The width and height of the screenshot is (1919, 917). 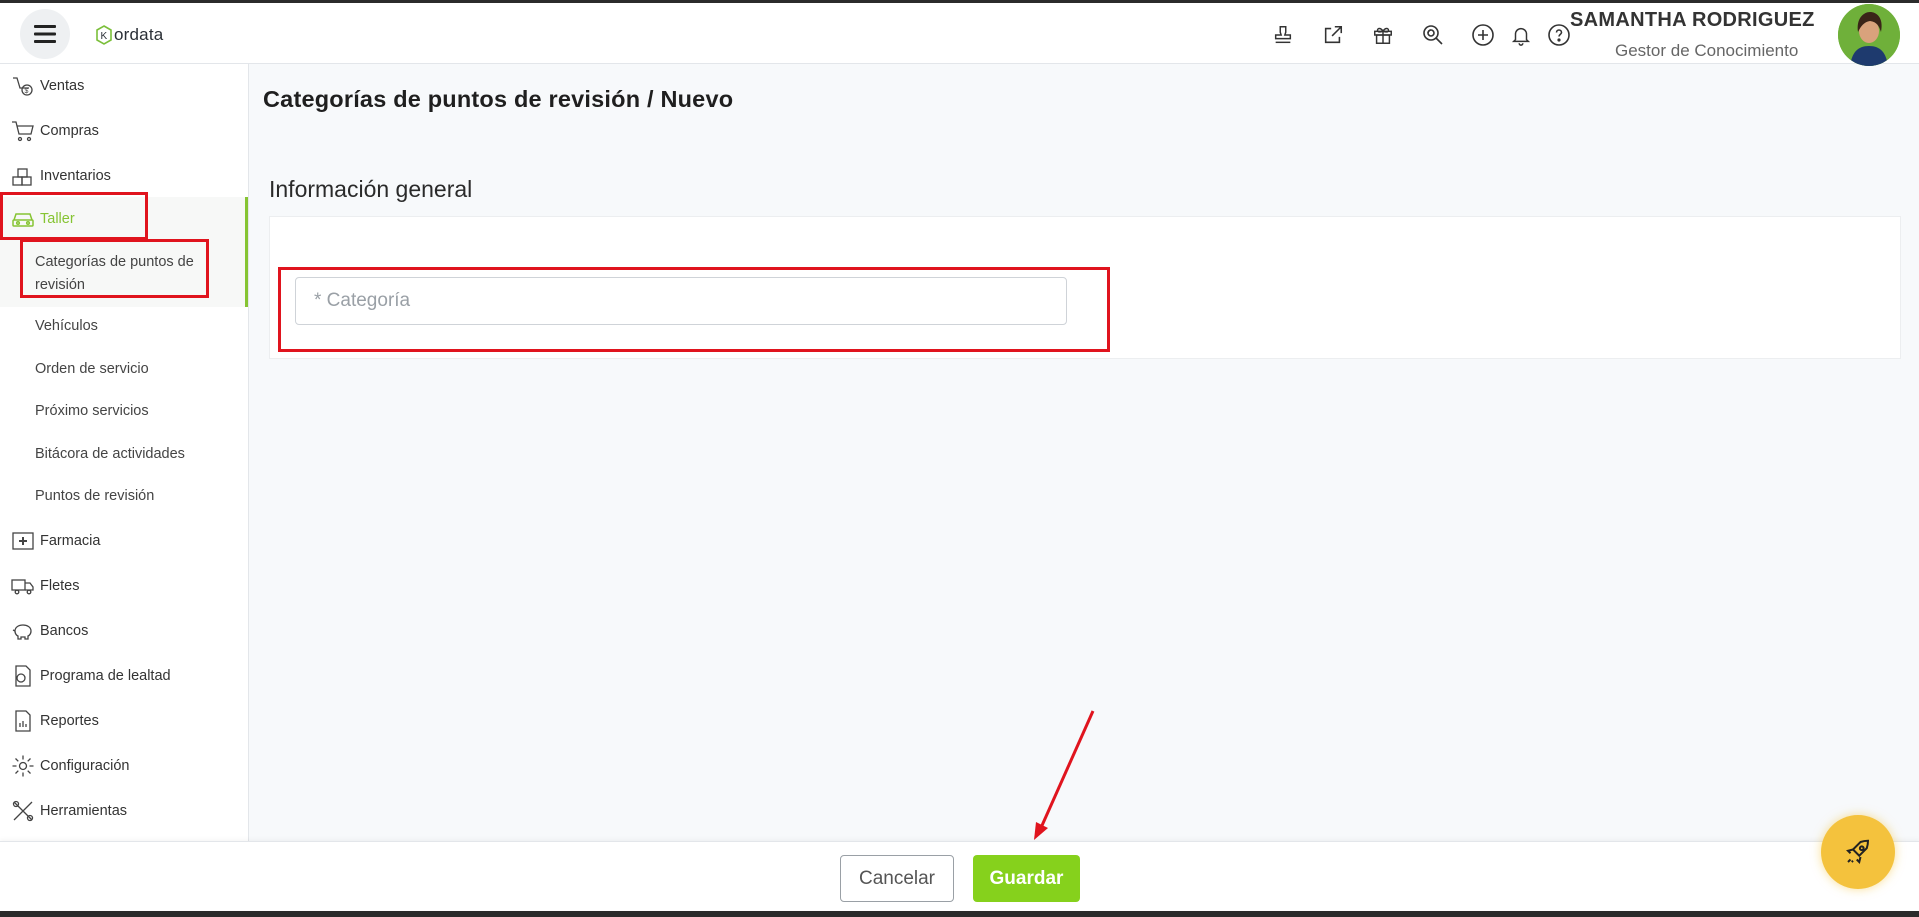 I want to click on cancel-button: Cancelar, so click(x=897, y=878).